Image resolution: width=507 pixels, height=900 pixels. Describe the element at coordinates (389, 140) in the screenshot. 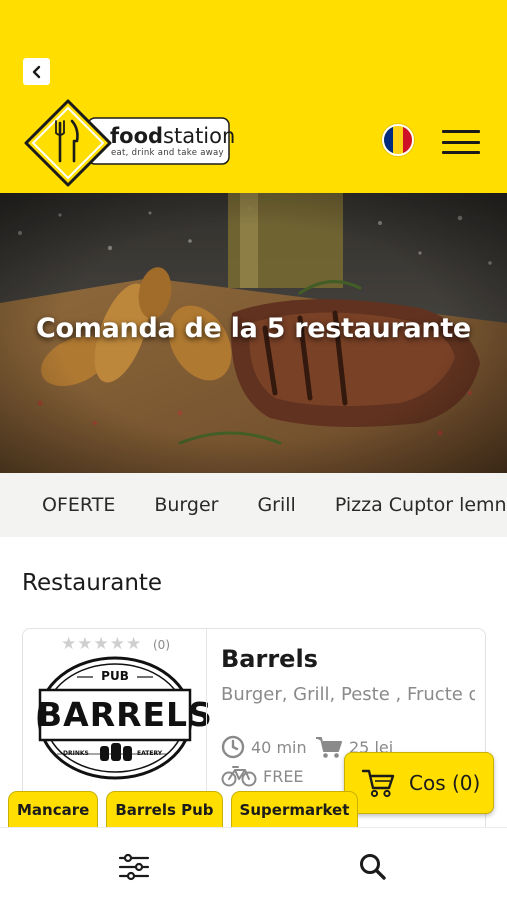

I see `flag-stripe-blue` at that location.